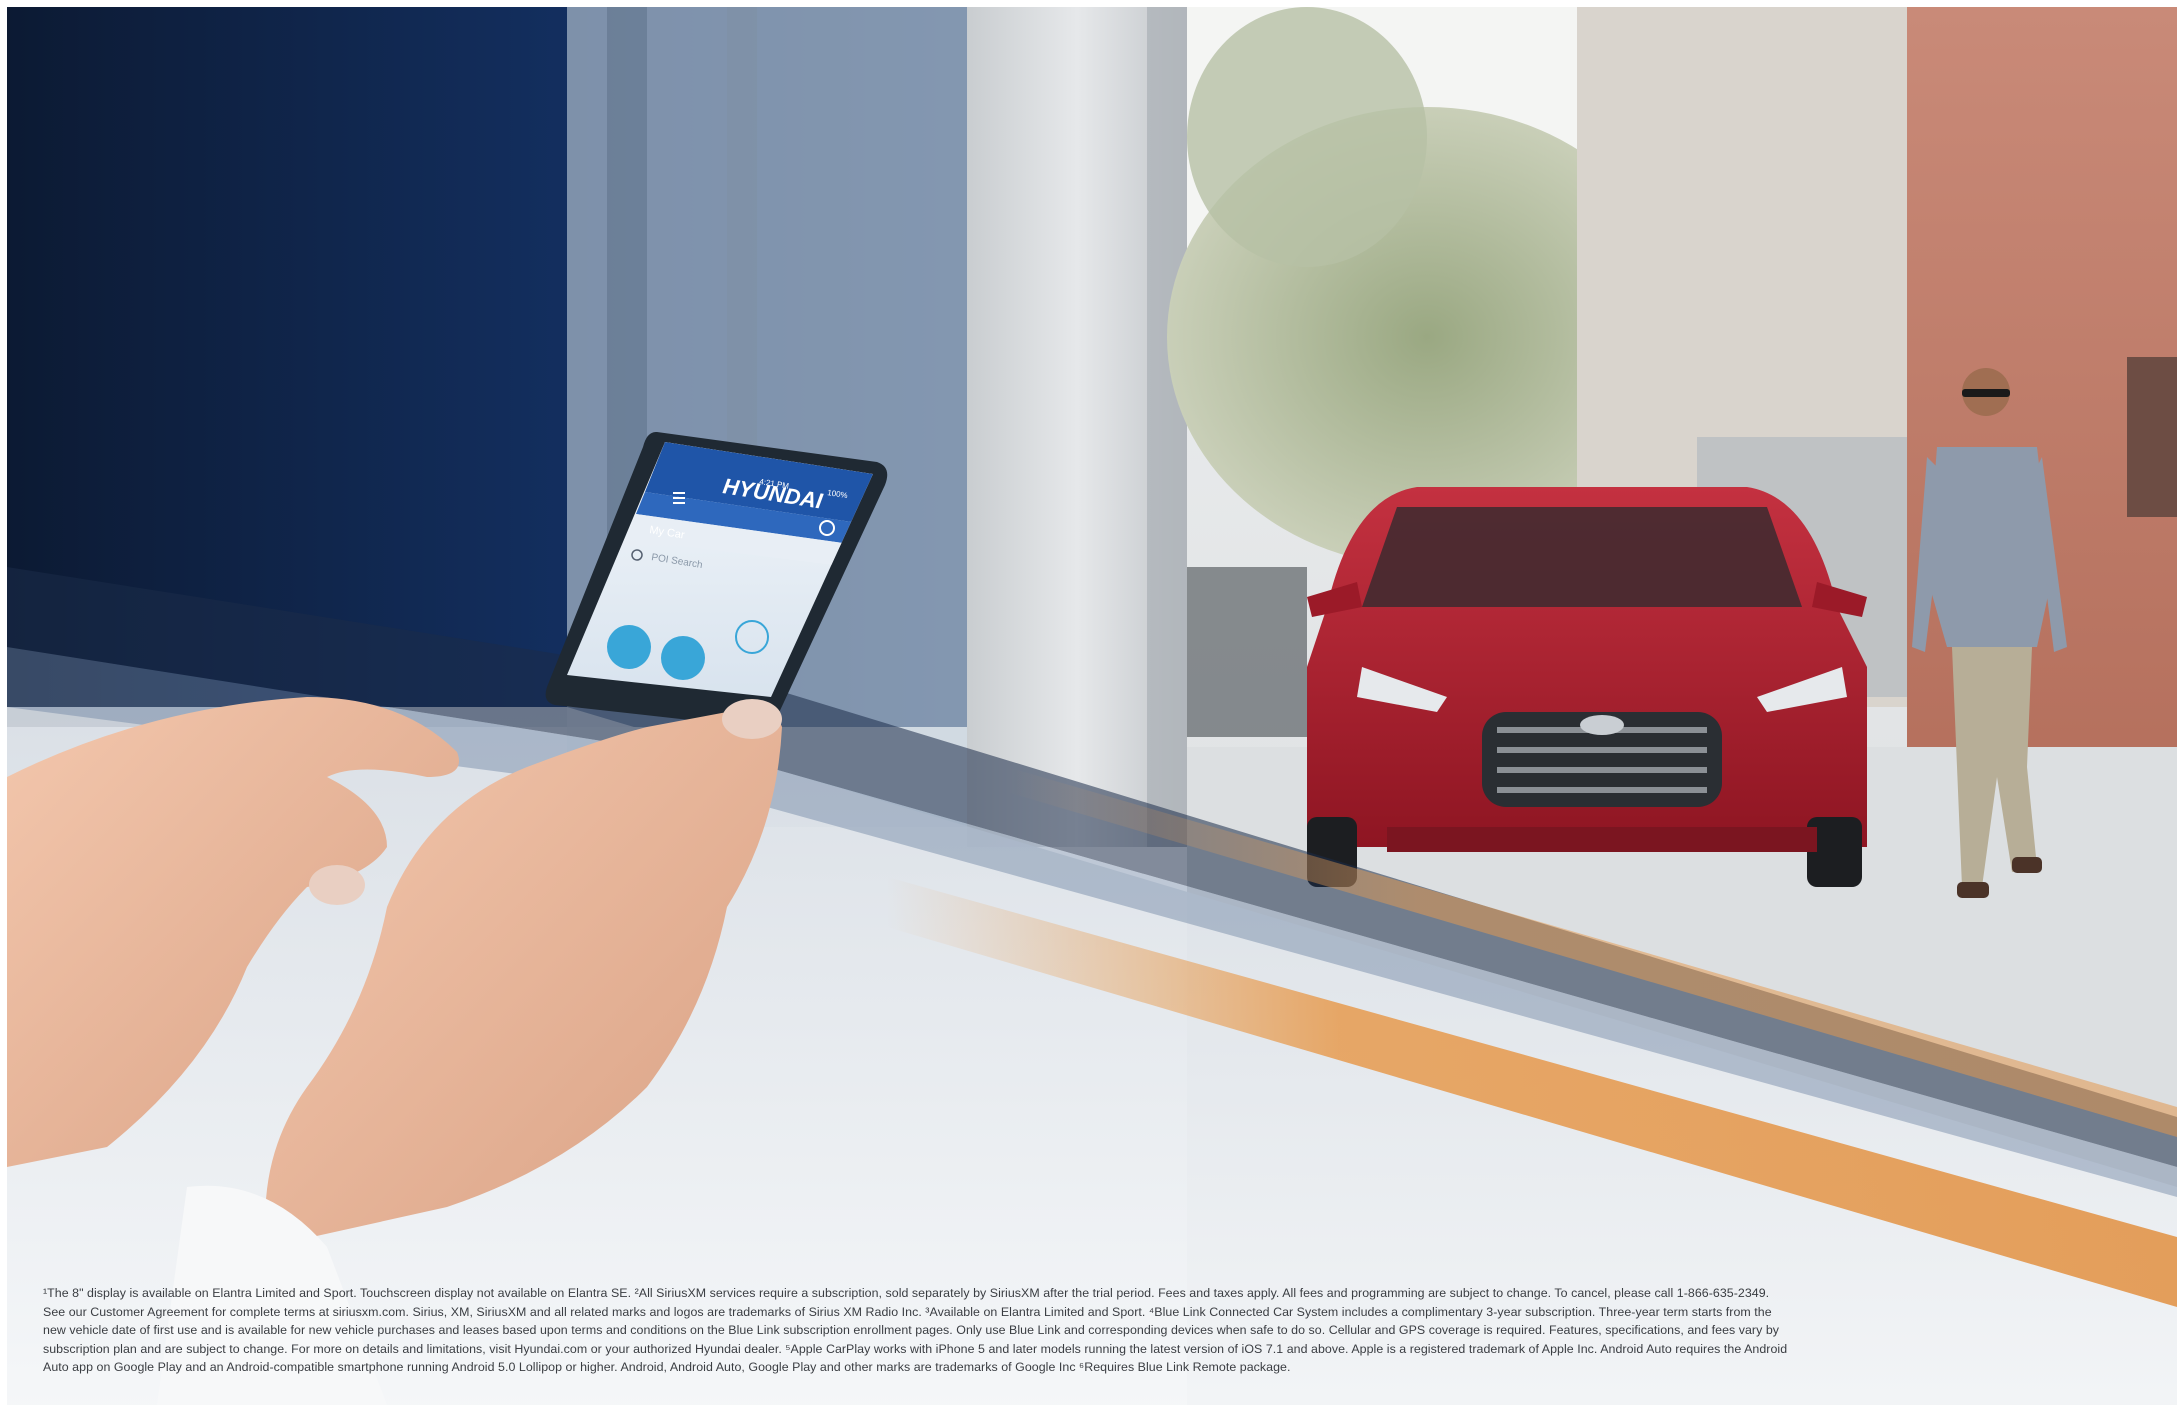  I want to click on pillar-shadow, so click(1167, 427).